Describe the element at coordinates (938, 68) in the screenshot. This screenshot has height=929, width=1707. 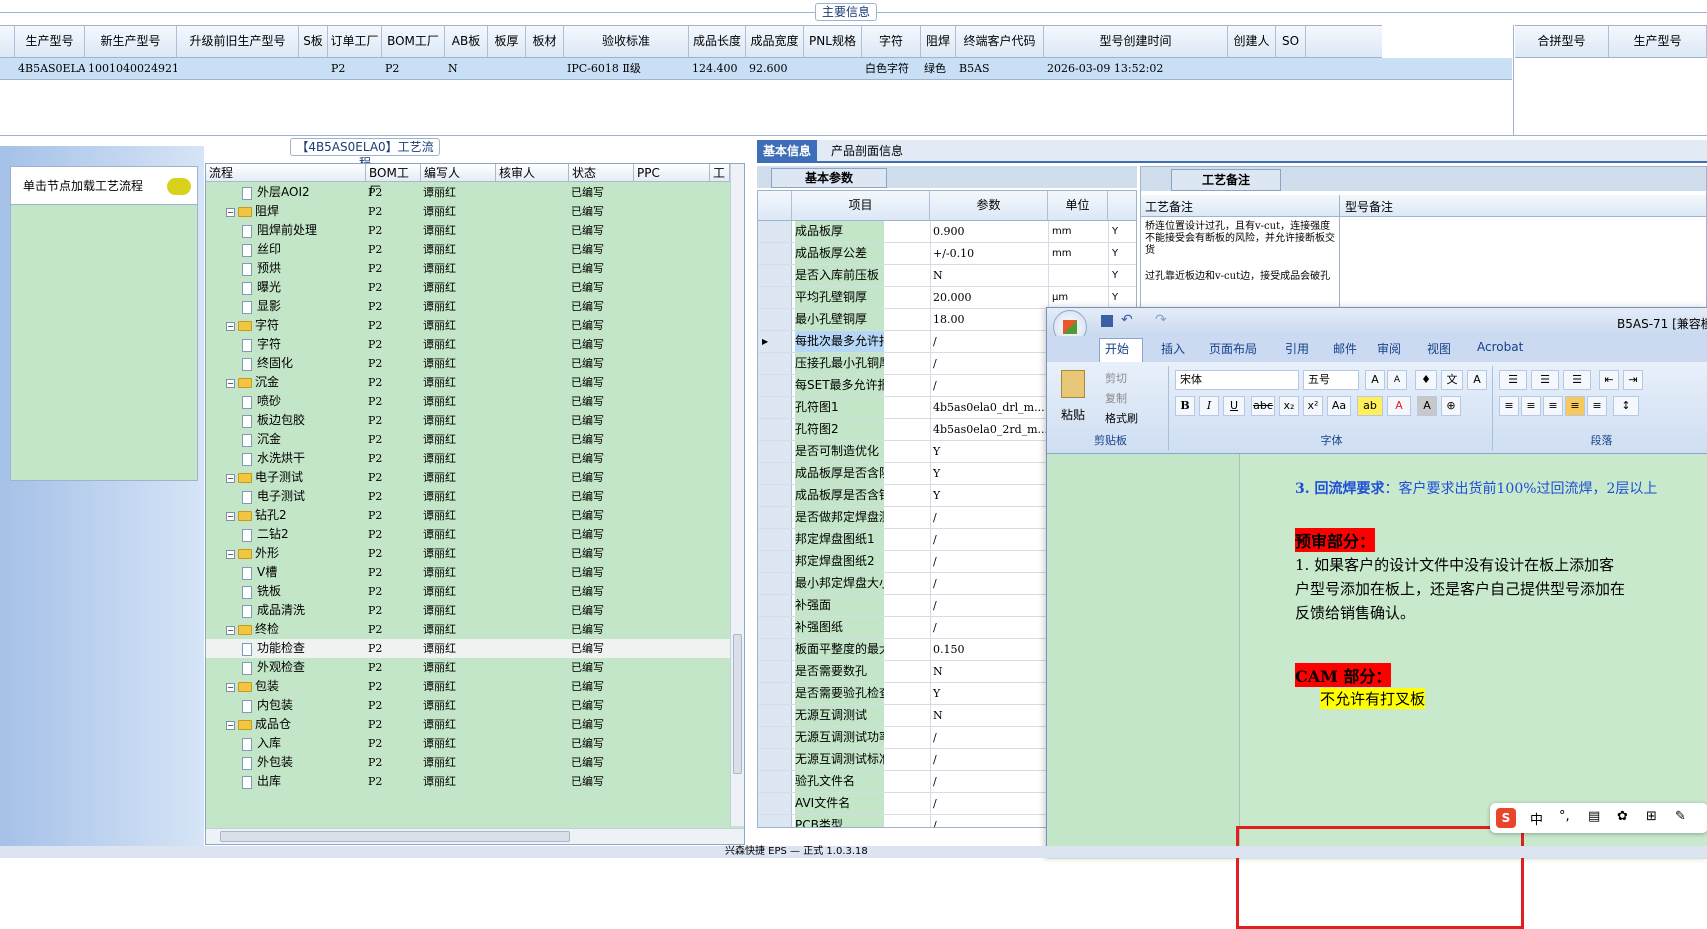
I see `main-cell: 绿色` at that location.